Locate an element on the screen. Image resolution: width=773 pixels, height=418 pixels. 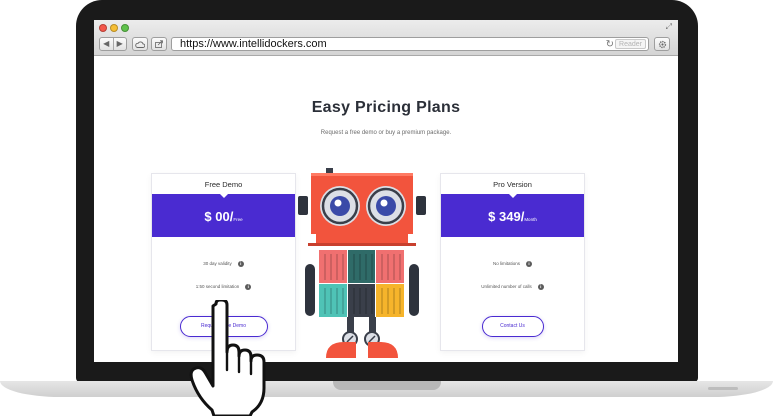
plan-feature: Unlimited number of calls i is located at coordinates (512, 286).